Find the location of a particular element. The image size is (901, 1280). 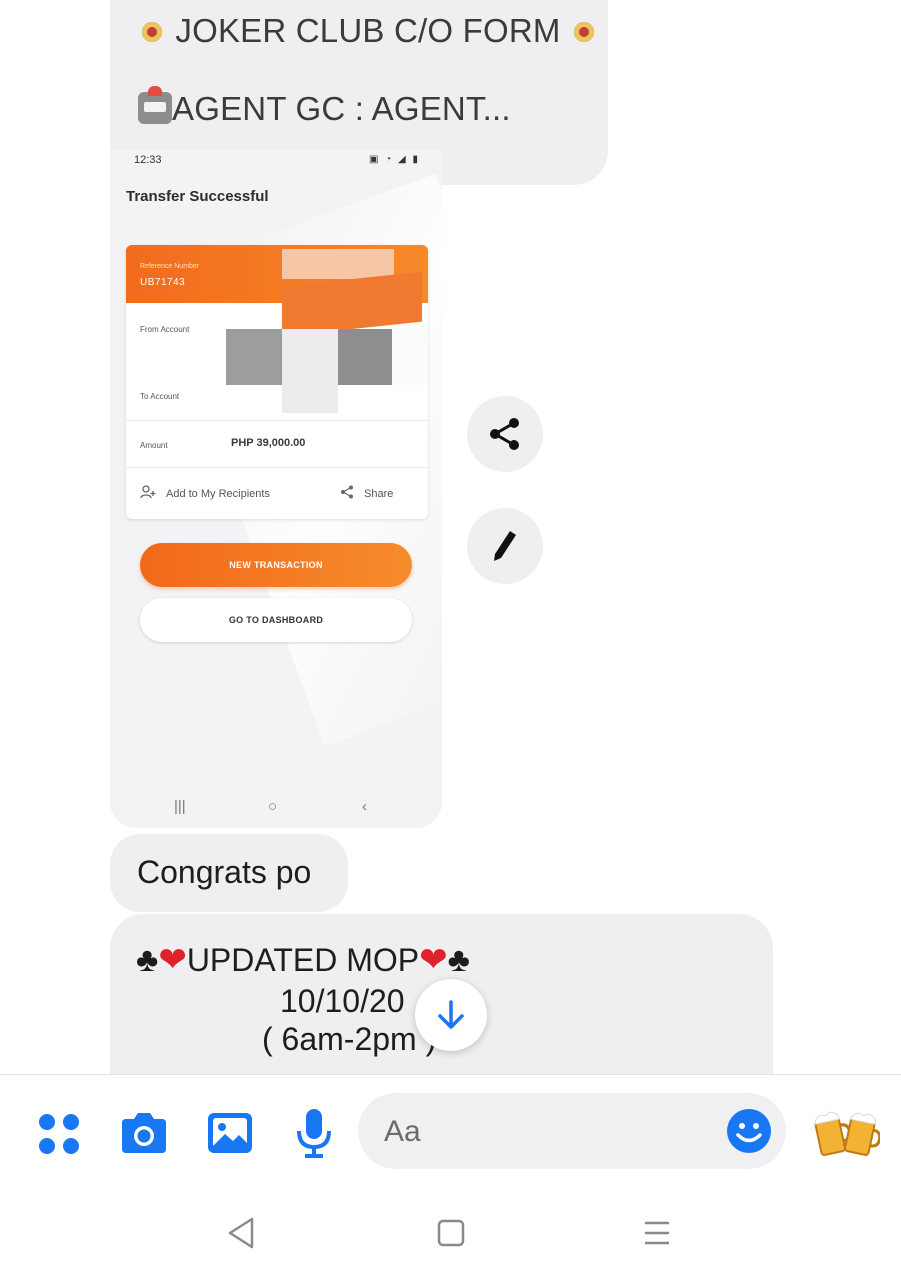

arrow-down-icon is located at coordinates (451, 1014).